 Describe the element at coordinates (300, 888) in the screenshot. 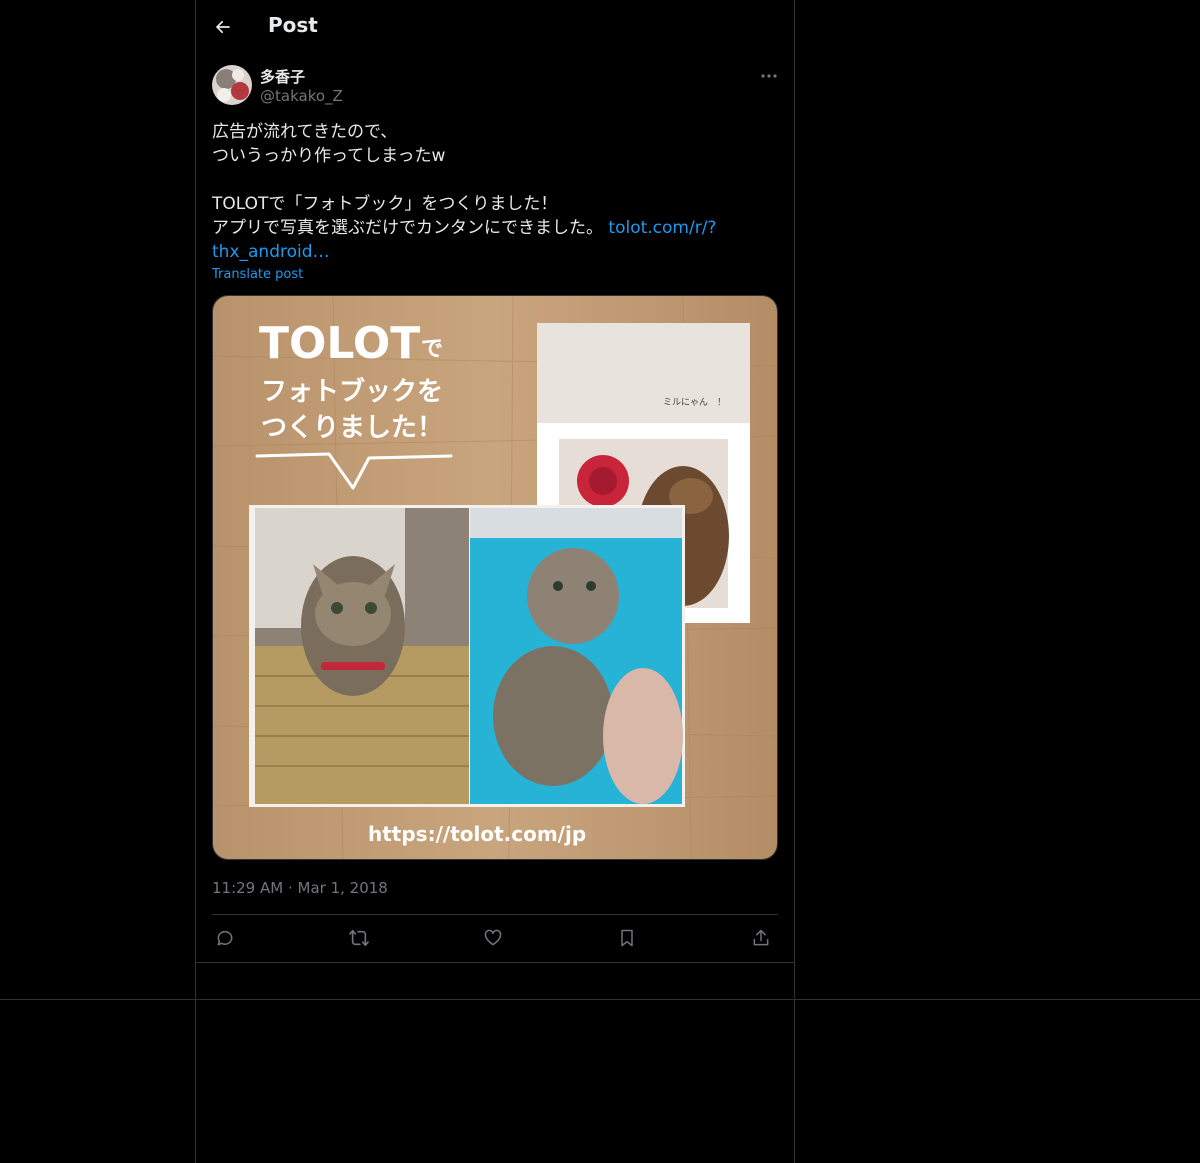

I see `post-timestamp: 11:29 AM · Mar 1, 2018` at that location.